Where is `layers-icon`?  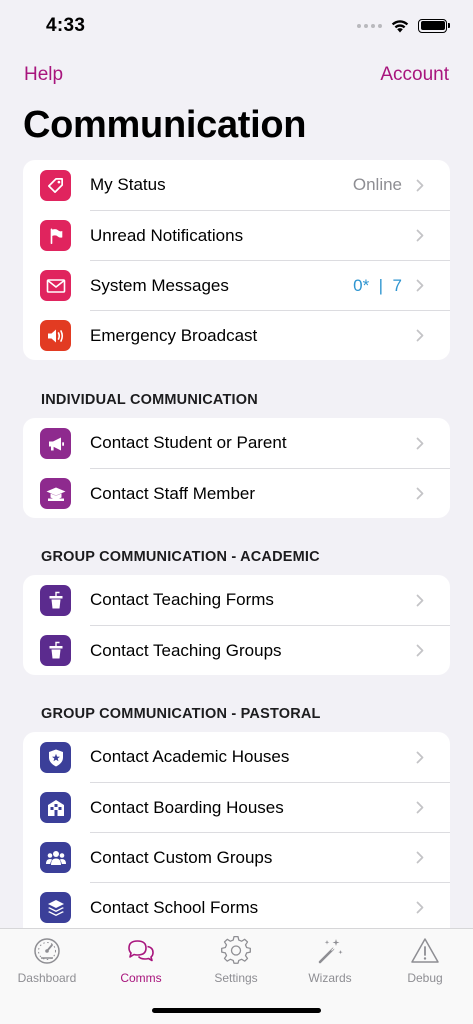 layers-icon is located at coordinates (55, 907).